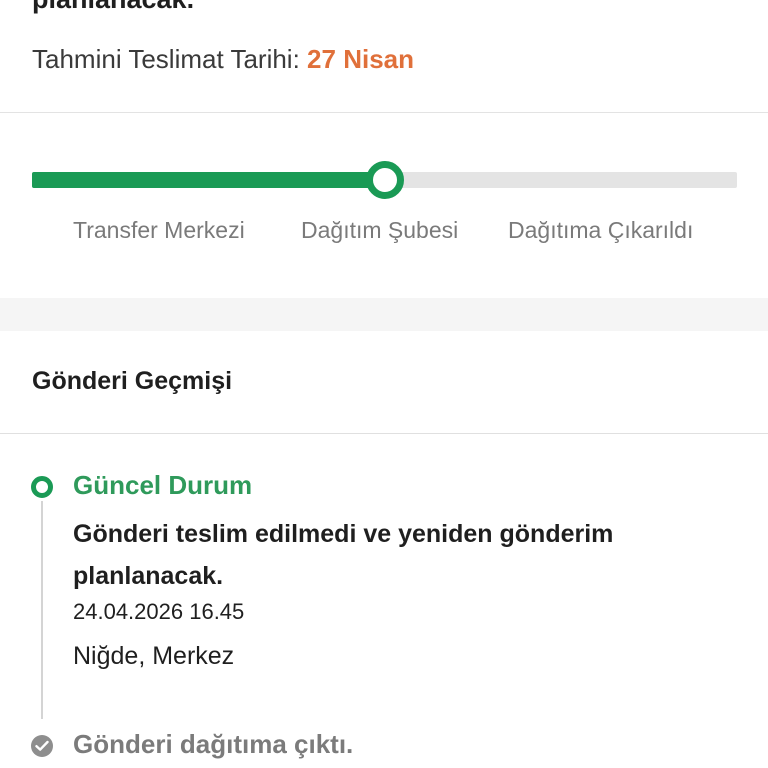  Describe the element at coordinates (380, 230) in the screenshot. I see `step-dagitim-subesi: Dağıtım Şubesi` at that location.